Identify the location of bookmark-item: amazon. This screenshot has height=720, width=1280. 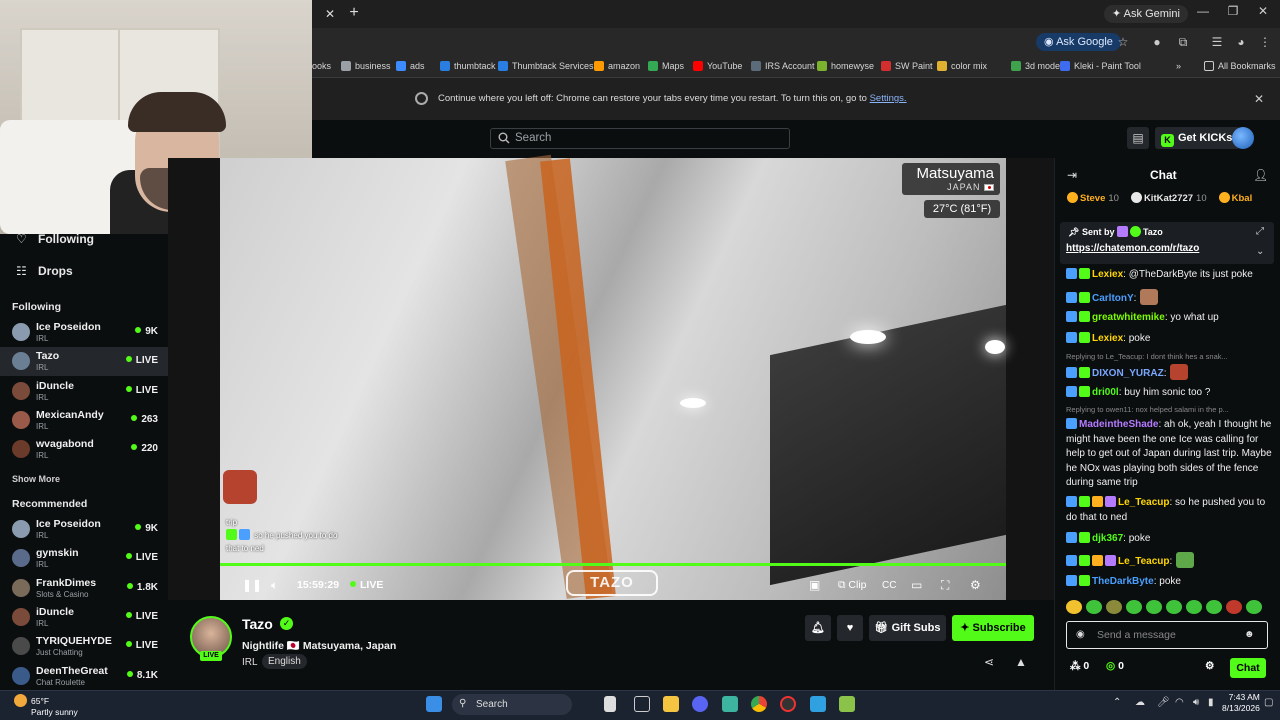
(617, 66).